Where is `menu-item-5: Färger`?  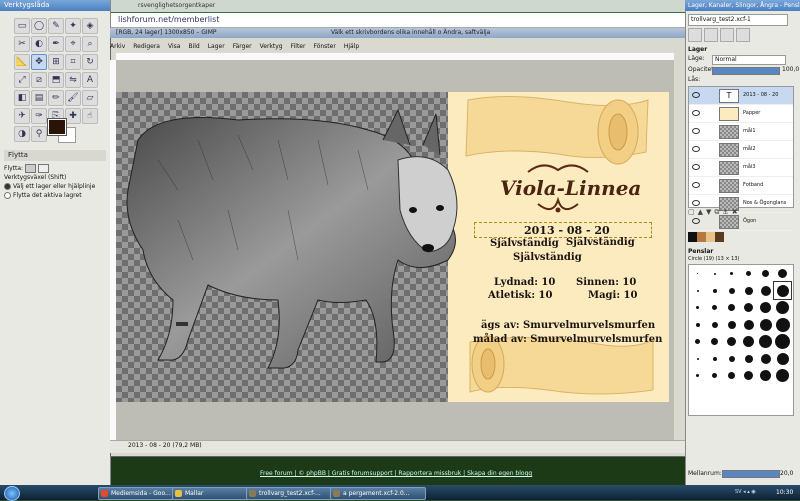
menu-item-5: Färger is located at coordinates (242, 46).